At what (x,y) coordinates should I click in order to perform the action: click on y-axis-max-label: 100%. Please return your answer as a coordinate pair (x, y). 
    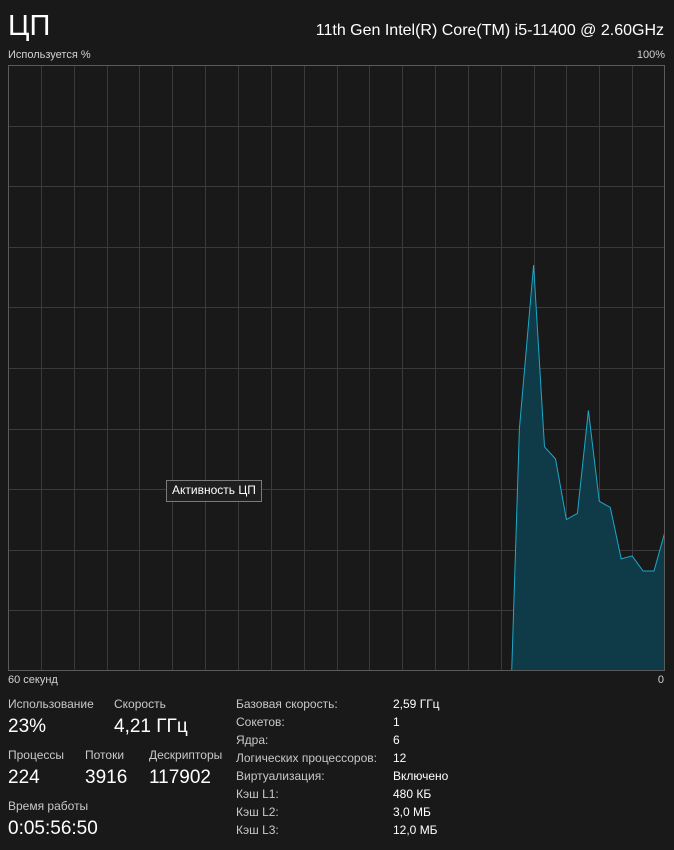
    Looking at the image, I should click on (650, 55).